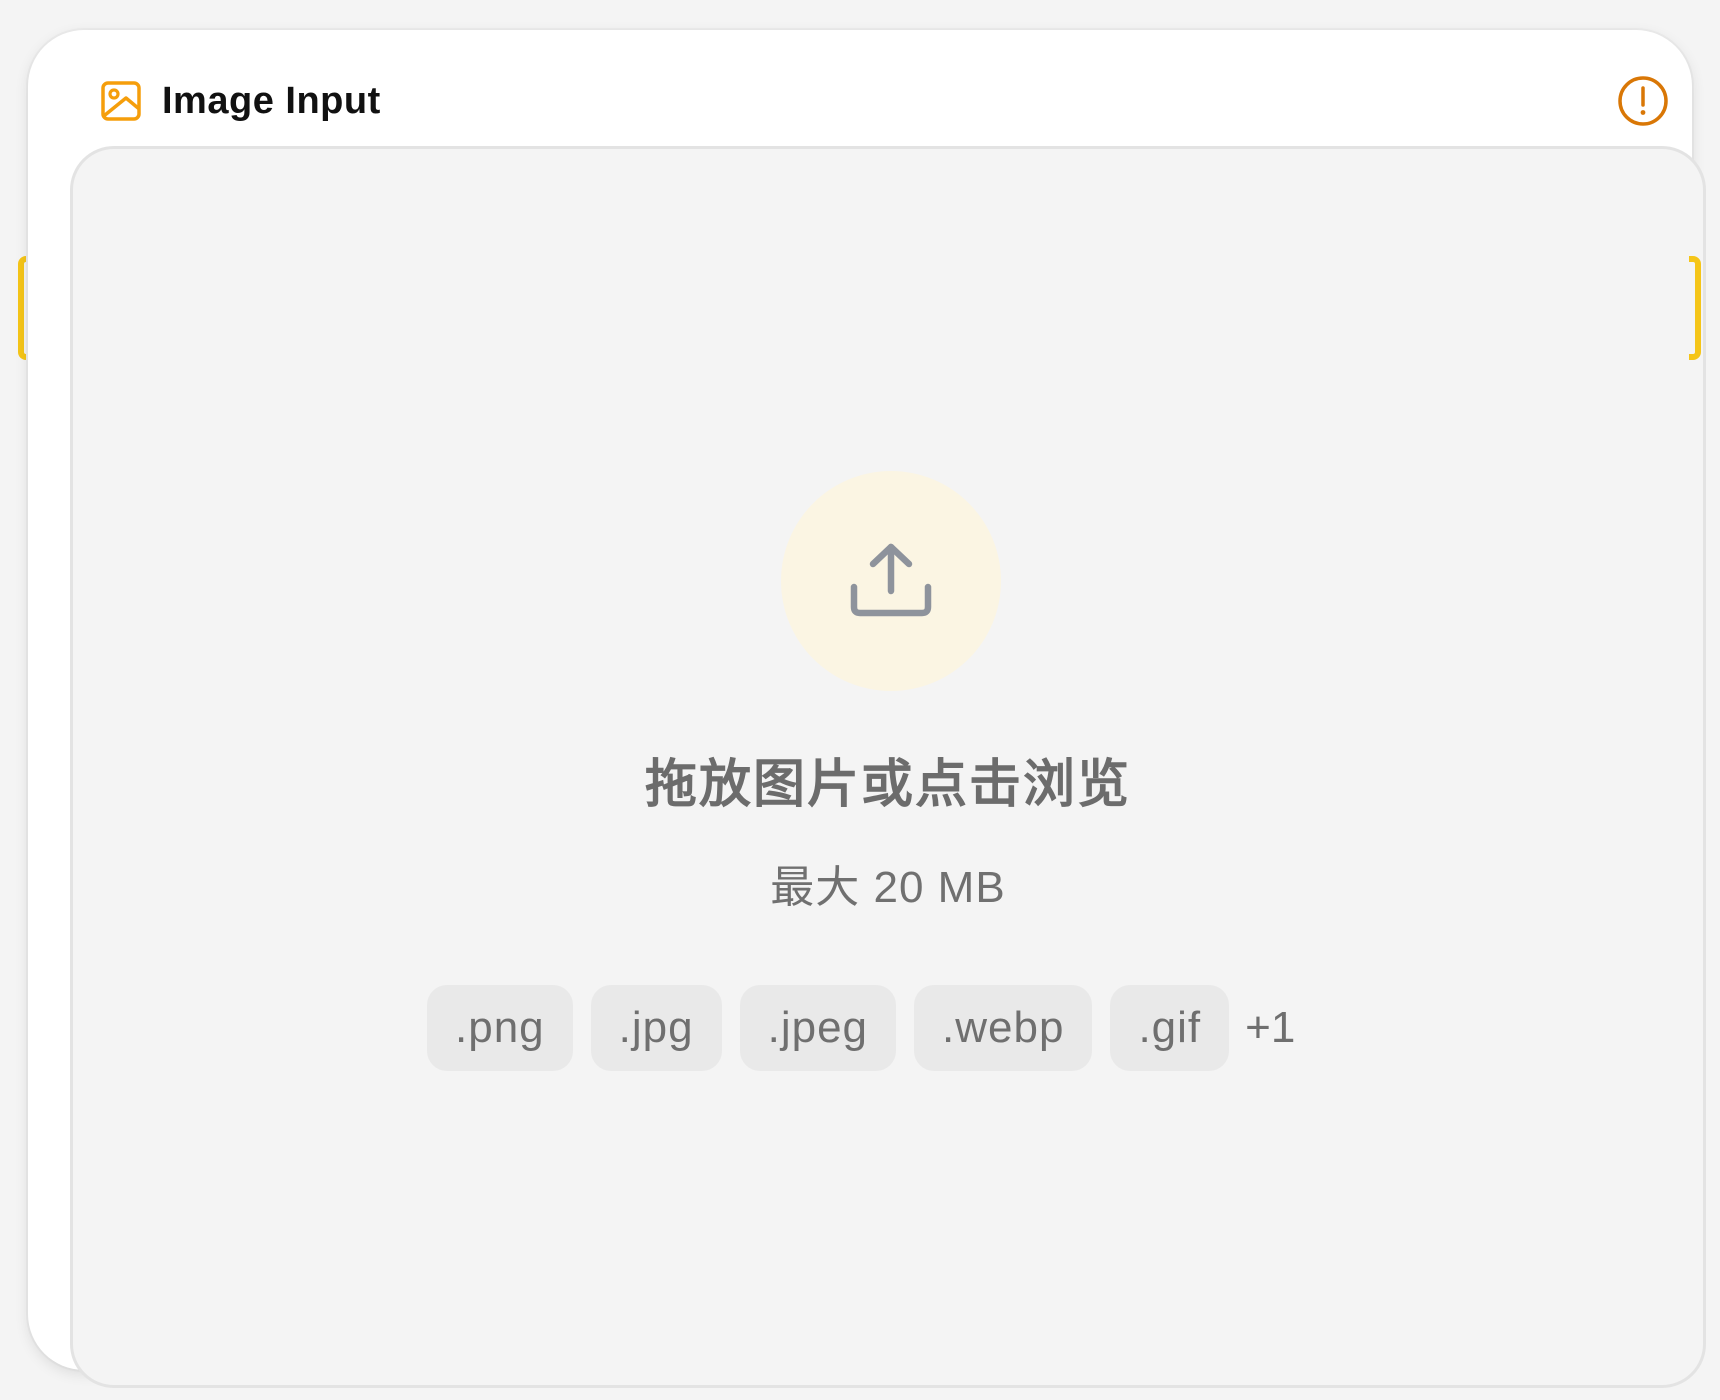 This screenshot has width=1720, height=1400. I want to click on dropzone-title: 拖放图片或点击浏览, so click(887, 785).